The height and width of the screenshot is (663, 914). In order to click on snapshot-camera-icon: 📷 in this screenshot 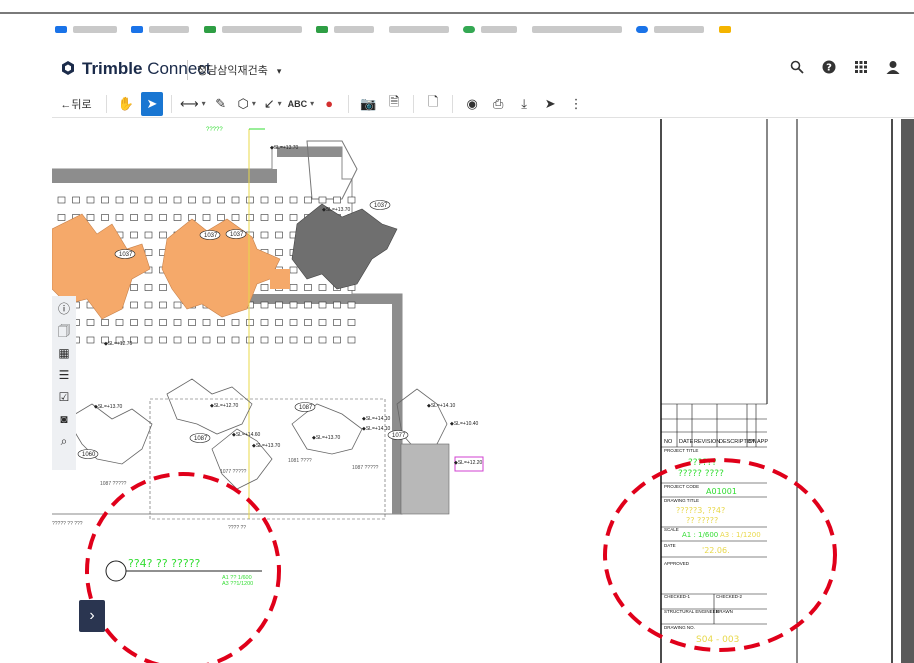, I will do `click(368, 104)`.